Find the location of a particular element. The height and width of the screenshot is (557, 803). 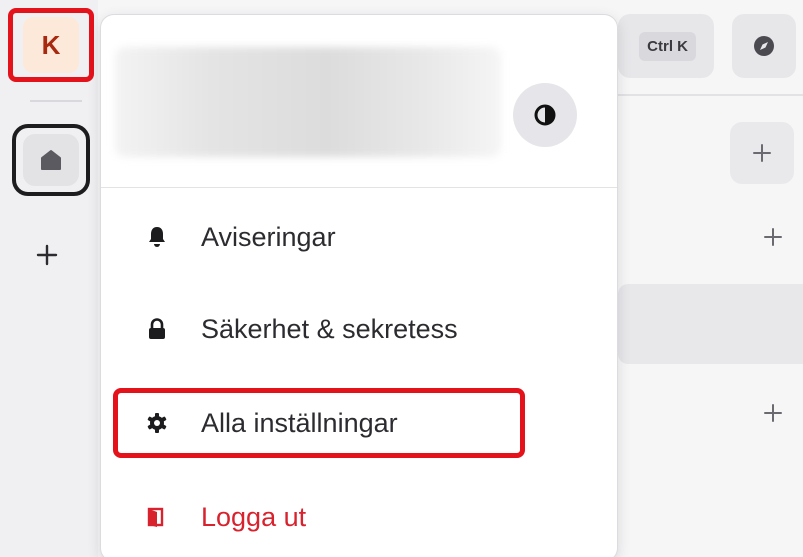

add-room-button is located at coordinates (762, 153).